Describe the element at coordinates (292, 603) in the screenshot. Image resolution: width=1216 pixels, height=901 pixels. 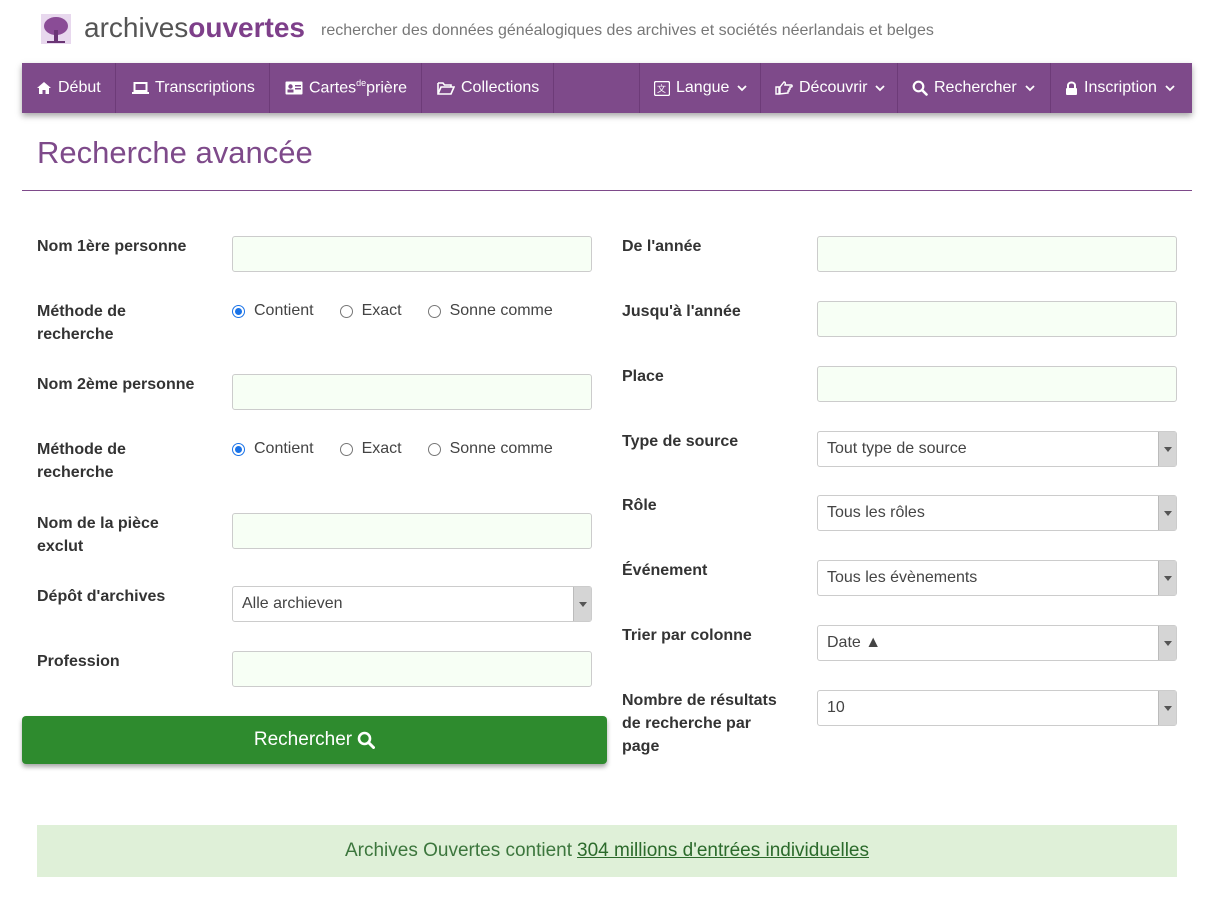
I see `archive-select-value: Alle archieven` at that location.